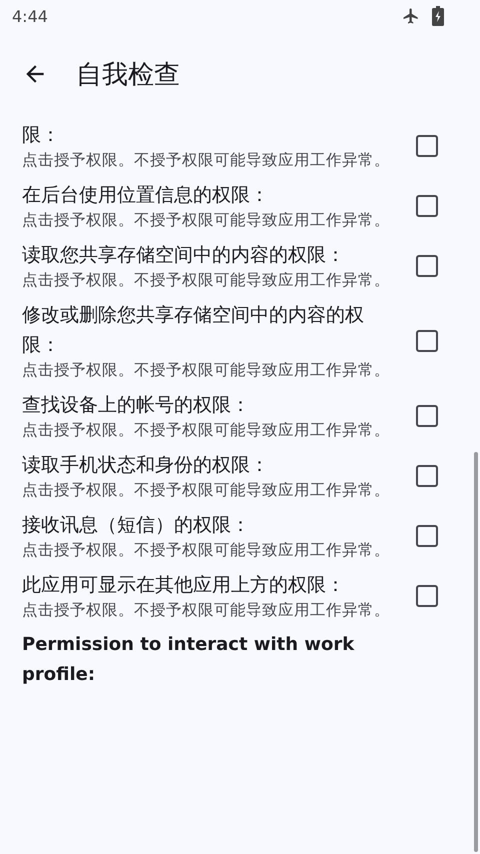  Describe the element at coordinates (411, 16) in the screenshot. I see `airplane-icon` at that location.